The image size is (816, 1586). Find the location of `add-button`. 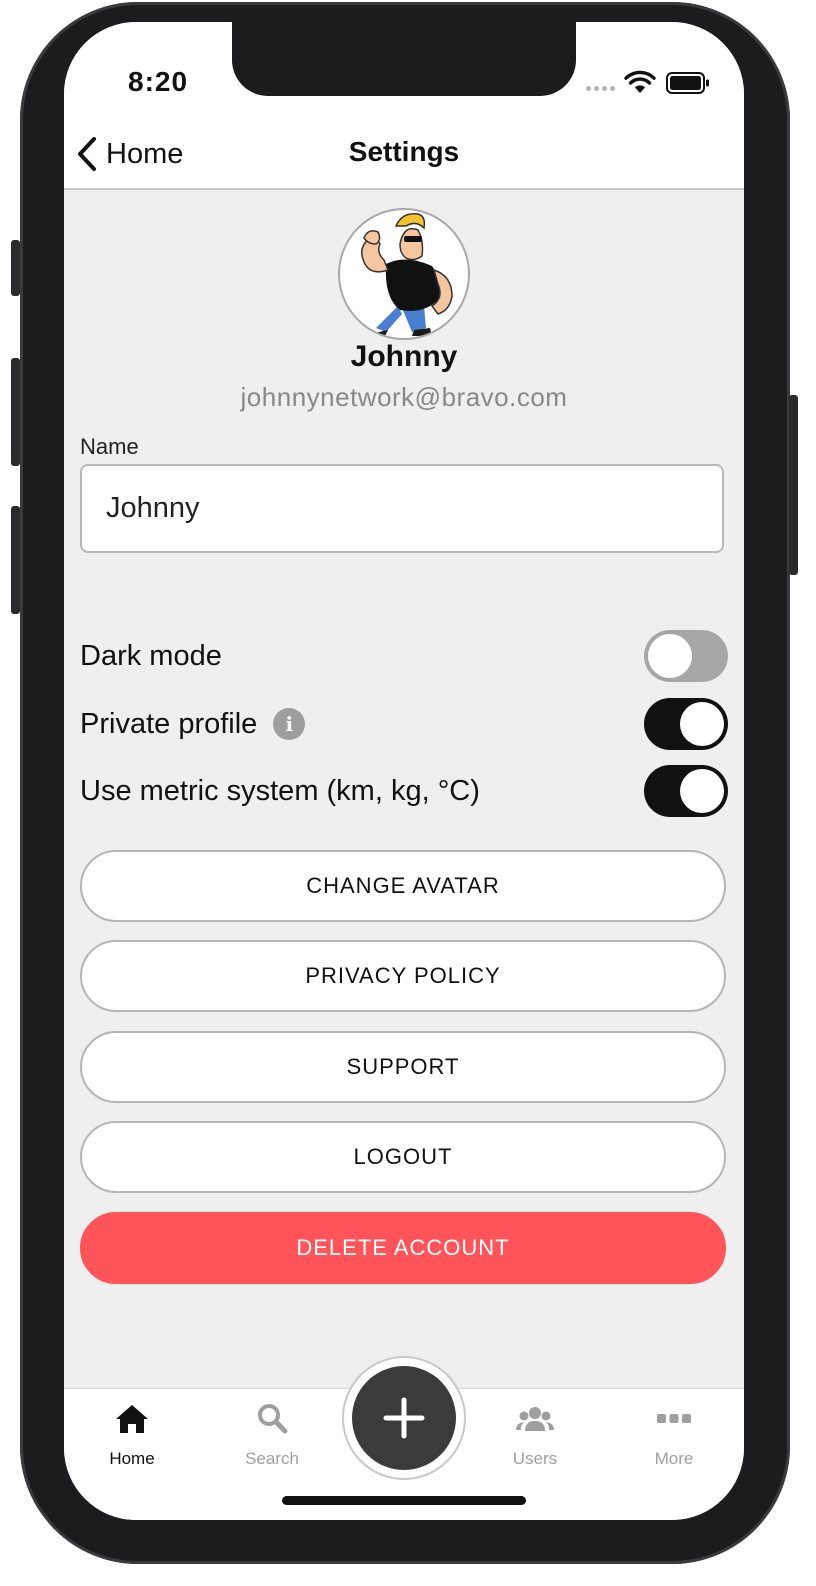

add-button is located at coordinates (404, 1418).